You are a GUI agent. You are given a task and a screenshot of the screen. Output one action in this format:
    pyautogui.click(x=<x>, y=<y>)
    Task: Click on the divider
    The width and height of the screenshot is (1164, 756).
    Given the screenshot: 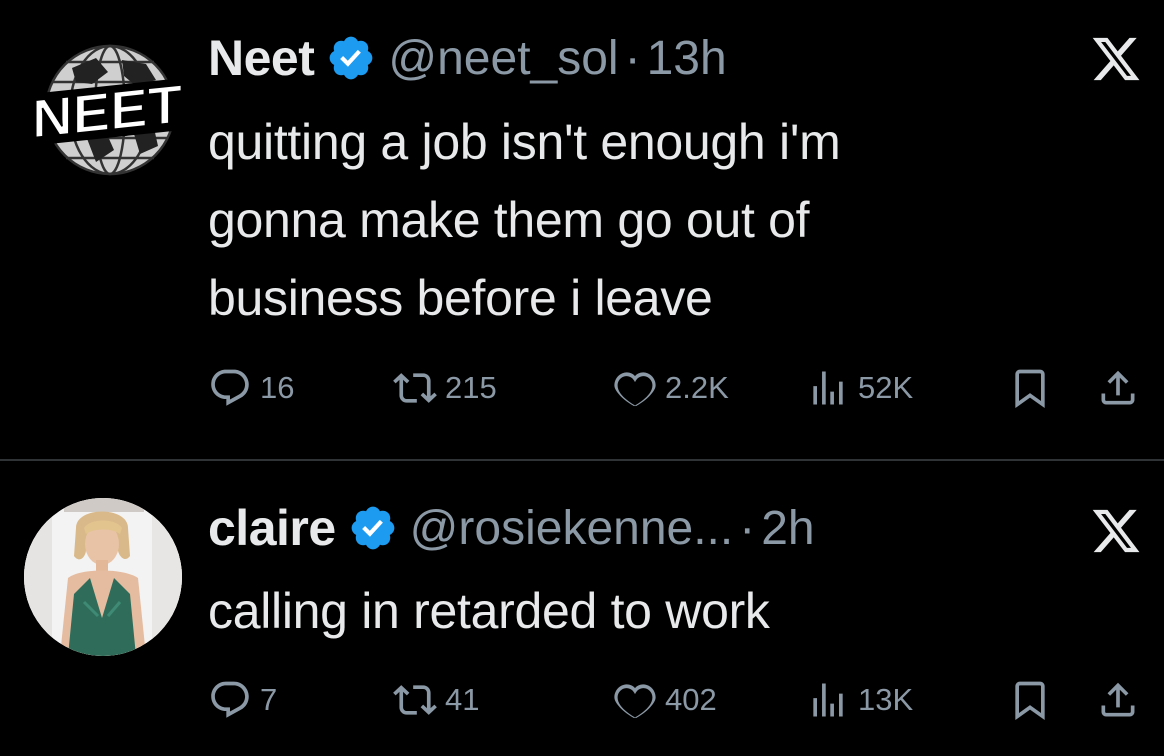 What is the action you would take?
    pyautogui.click(x=582, y=460)
    